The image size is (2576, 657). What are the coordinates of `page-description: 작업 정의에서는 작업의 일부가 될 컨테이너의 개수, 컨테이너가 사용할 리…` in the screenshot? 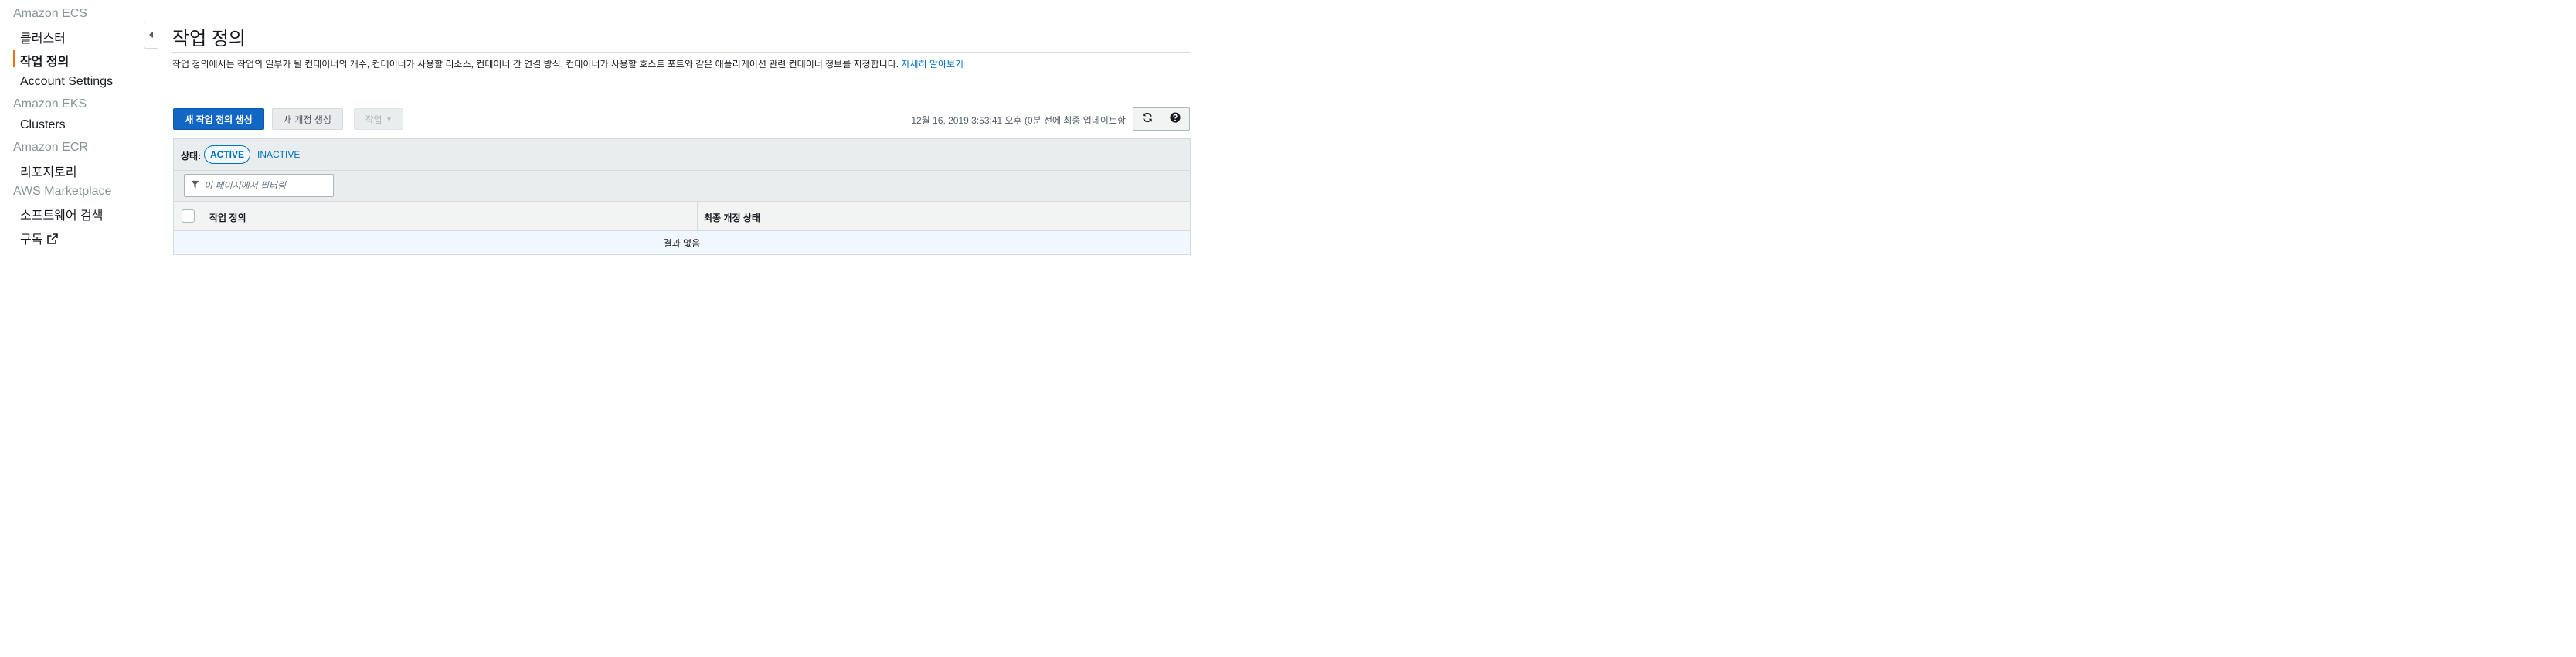 It's located at (567, 64).